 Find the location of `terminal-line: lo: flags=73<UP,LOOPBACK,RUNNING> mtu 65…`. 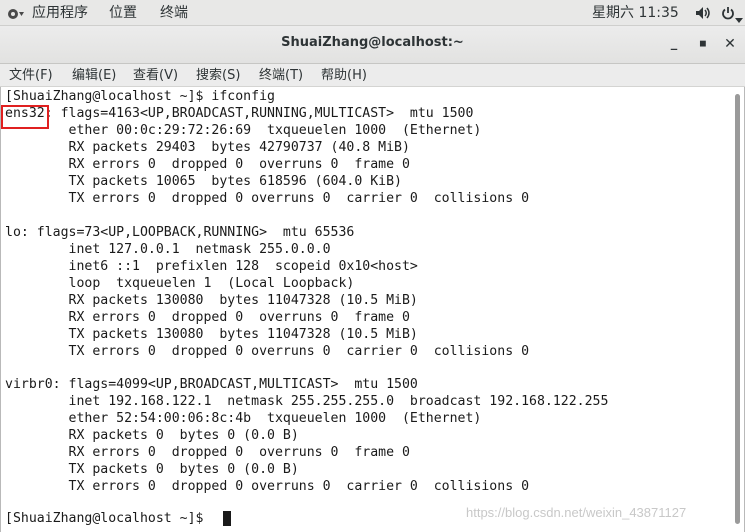

terminal-line: lo: flags=73<UP,LOOPBACK,RUNNING> mtu 65… is located at coordinates (180, 232).